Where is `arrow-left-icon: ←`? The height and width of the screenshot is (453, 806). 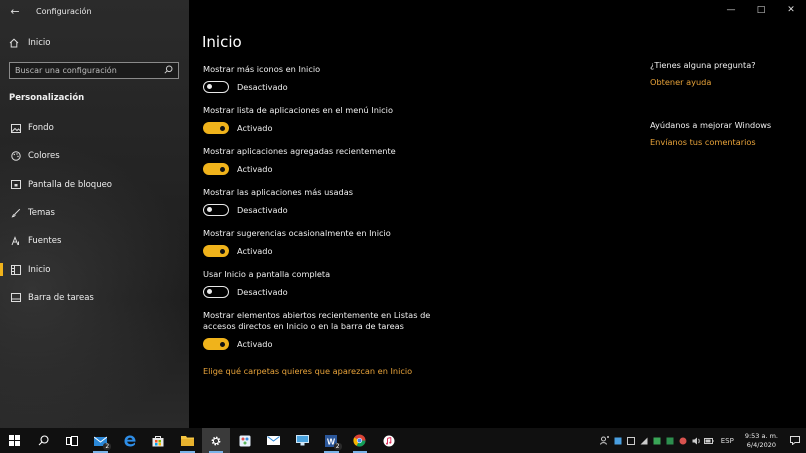 arrow-left-icon: ← is located at coordinates (15, 11).